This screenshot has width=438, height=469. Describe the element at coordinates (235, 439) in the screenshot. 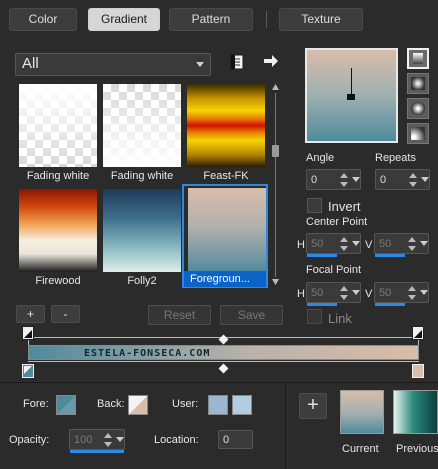

I see `location-input: 0` at that location.